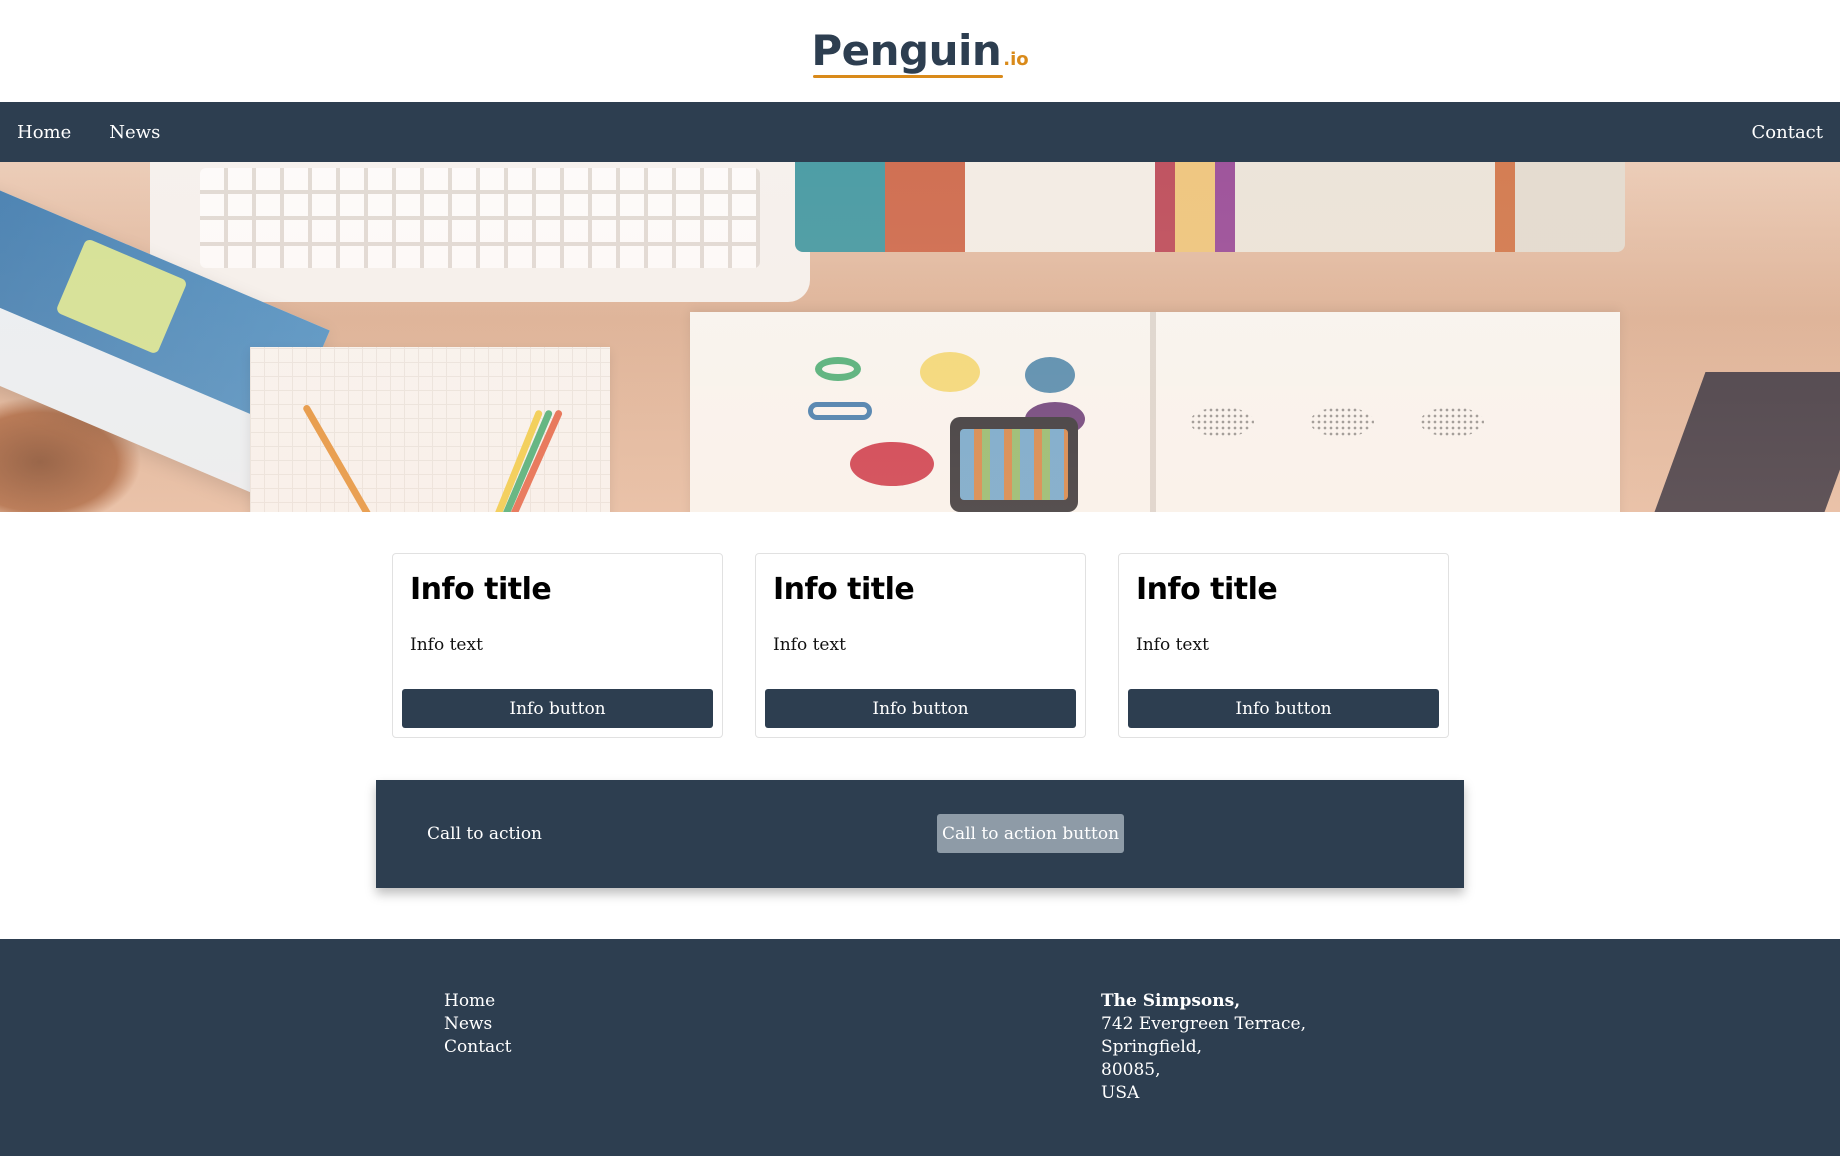 Image resolution: width=1840 pixels, height=1156 pixels. I want to click on address-line: Springfield,, so click(1152, 1047).